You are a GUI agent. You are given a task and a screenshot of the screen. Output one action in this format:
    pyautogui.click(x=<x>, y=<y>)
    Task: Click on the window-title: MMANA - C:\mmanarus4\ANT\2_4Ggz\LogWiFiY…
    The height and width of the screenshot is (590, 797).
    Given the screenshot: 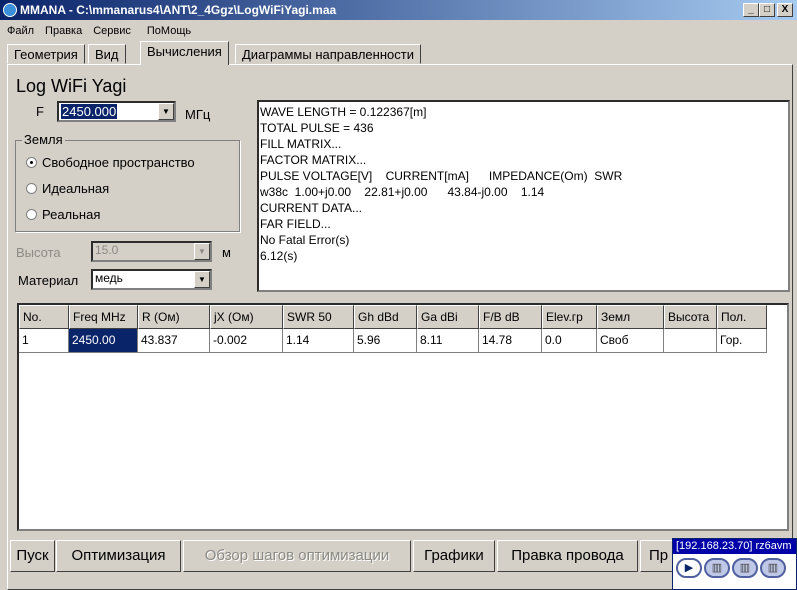 What is the action you would take?
    pyautogui.click(x=178, y=10)
    